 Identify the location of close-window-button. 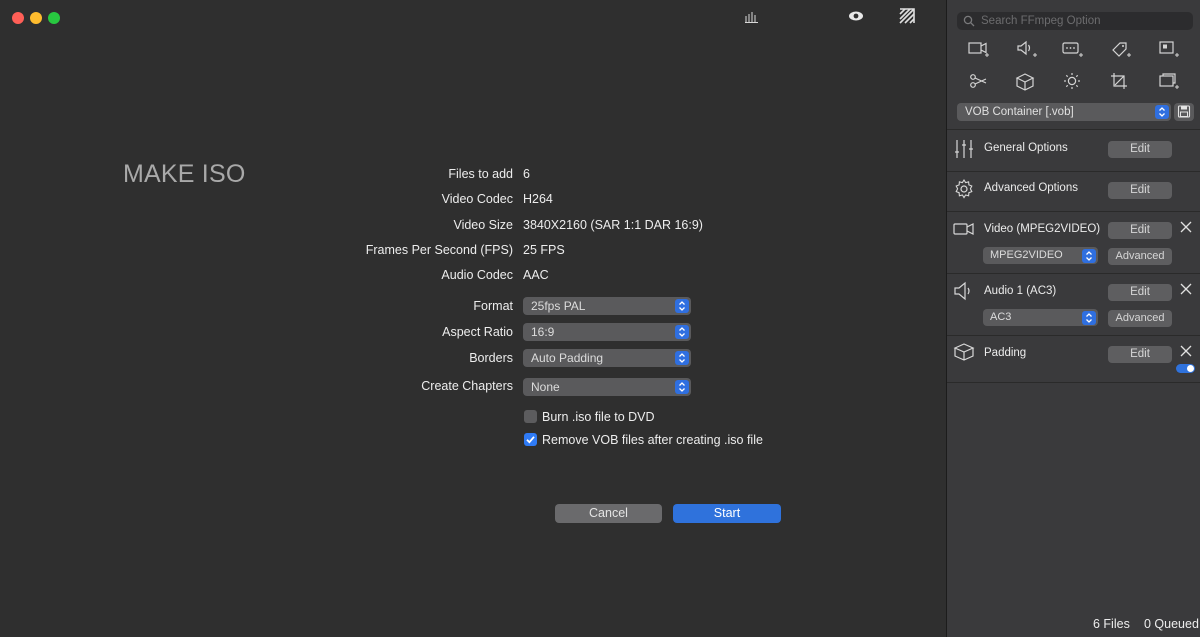
(18, 18).